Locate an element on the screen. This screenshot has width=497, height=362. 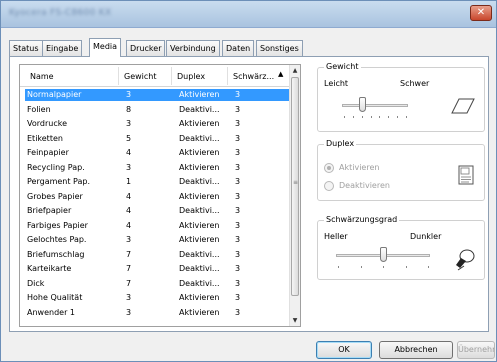
list-scrollbar: ▲ ≡ ▼ is located at coordinates (294, 195).